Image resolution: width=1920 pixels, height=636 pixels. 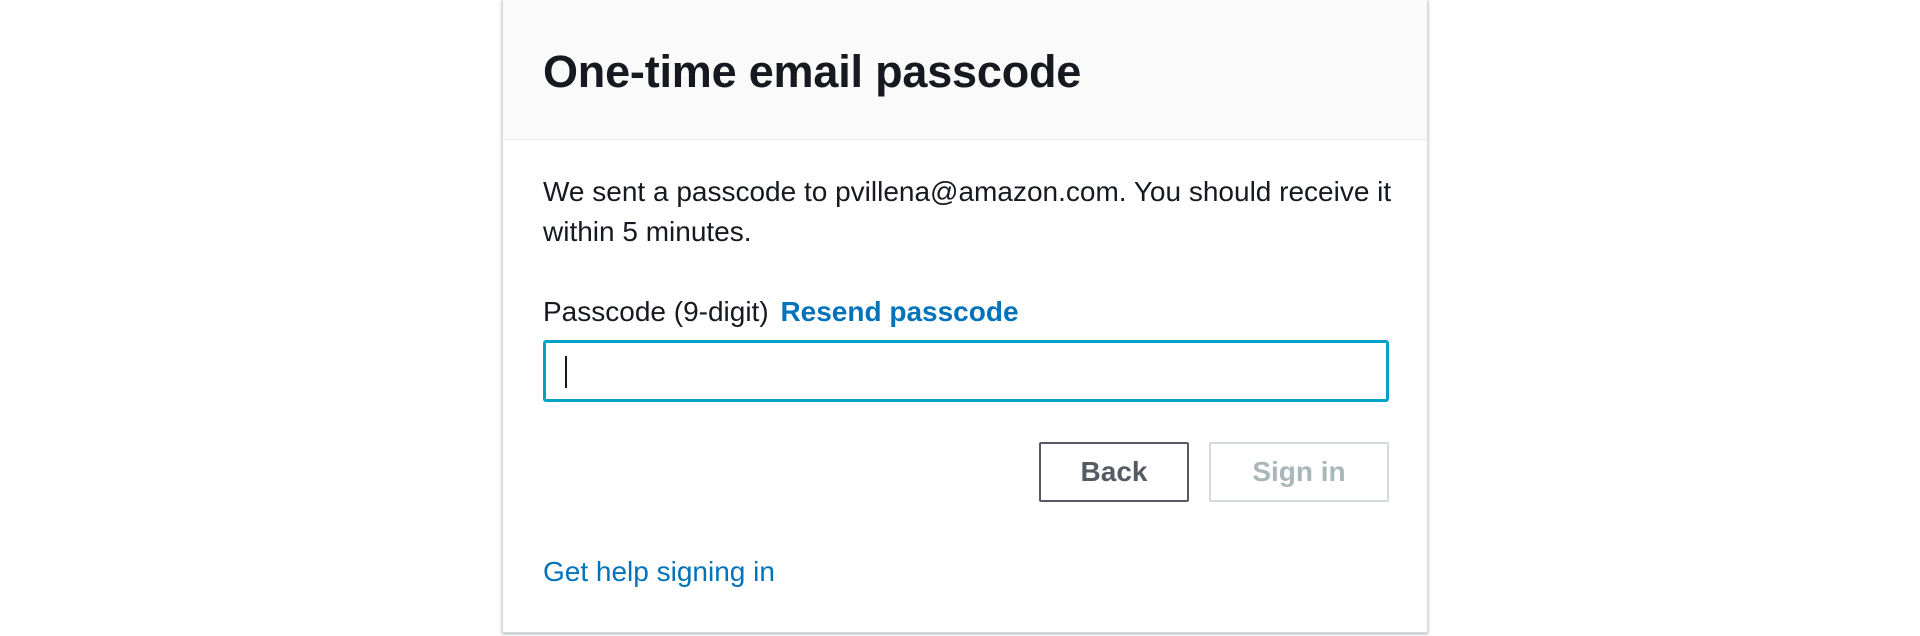 I want to click on passcode-label-row: Passcode (9-digit) Resend passcode, so click(x=781, y=312).